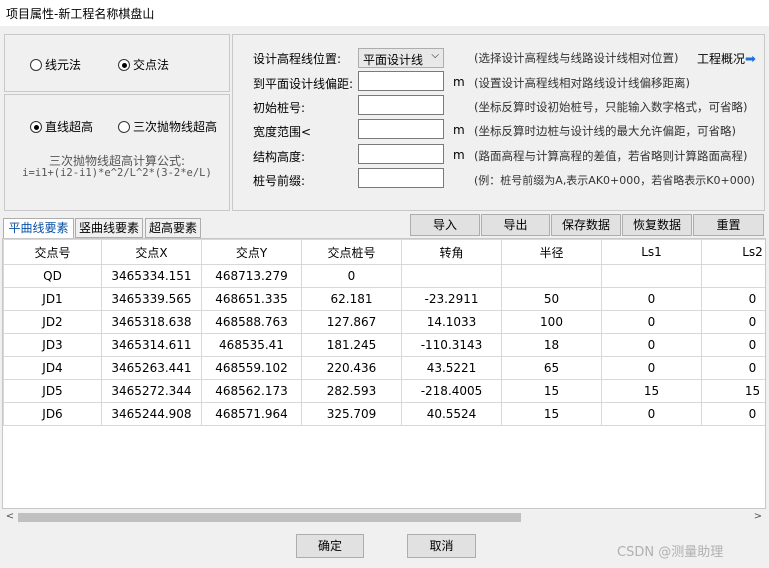 Image resolution: width=769 pixels, height=568 pixels. Describe the element at coordinates (151, 322) in the screenshot. I see `table-cell: 3465318.638` at that location.